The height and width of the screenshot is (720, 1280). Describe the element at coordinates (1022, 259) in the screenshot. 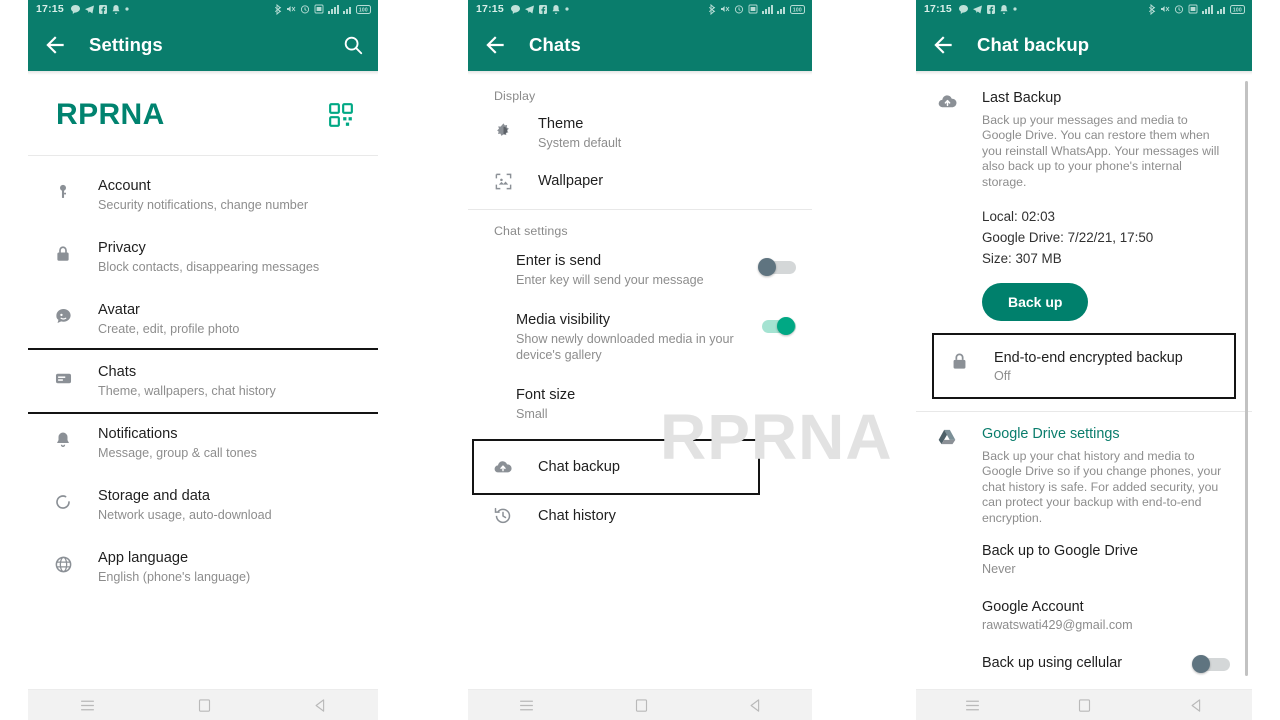

I see `last-backup-size: Size: 307 MB` at that location.